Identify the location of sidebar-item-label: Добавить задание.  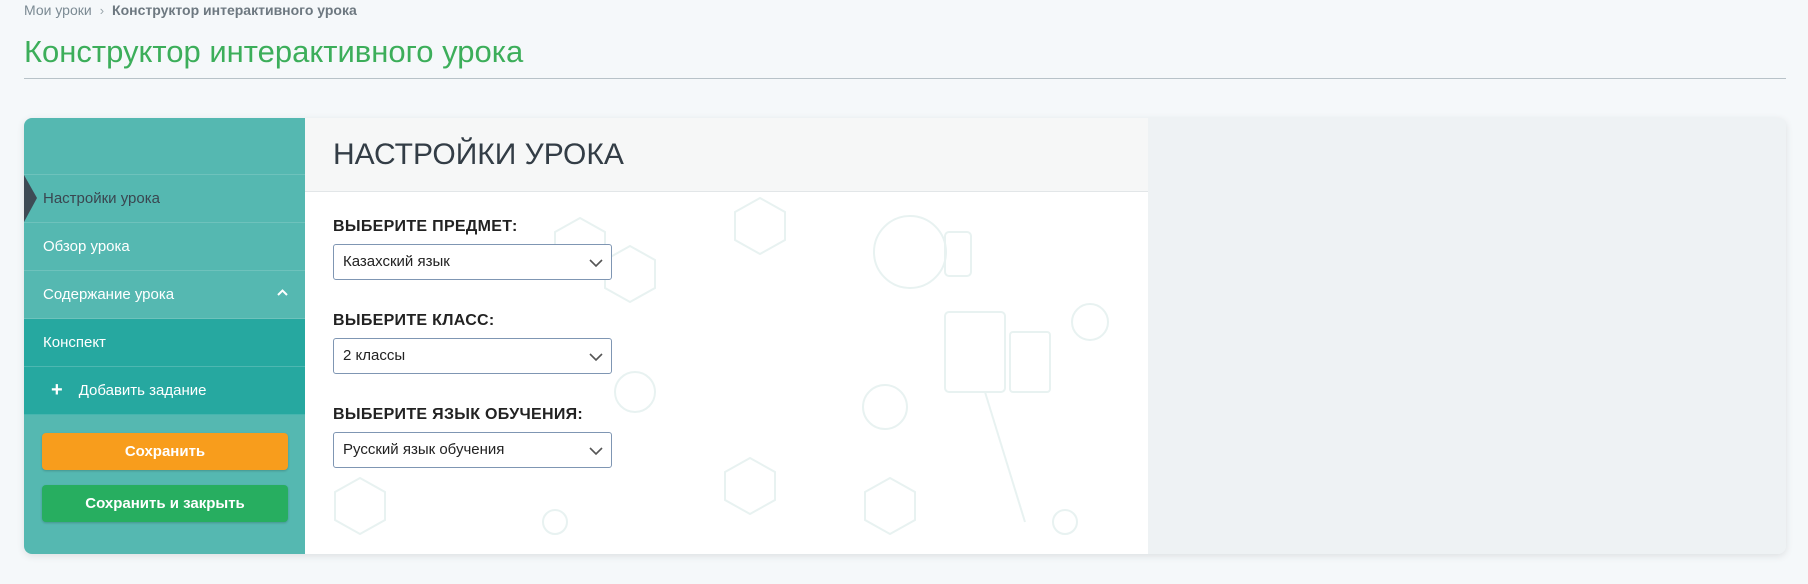
(142, 390).